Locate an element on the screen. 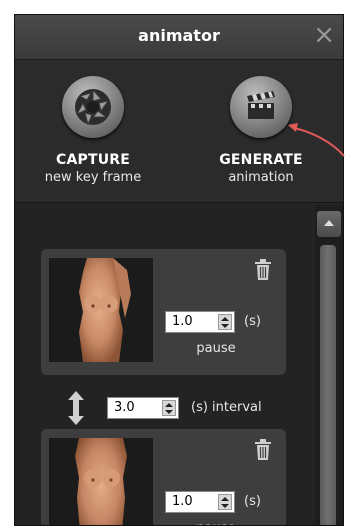 The width and height of the screenshot is (345, 526). generate-sublabel: animation is located at coordinates (261, 177).